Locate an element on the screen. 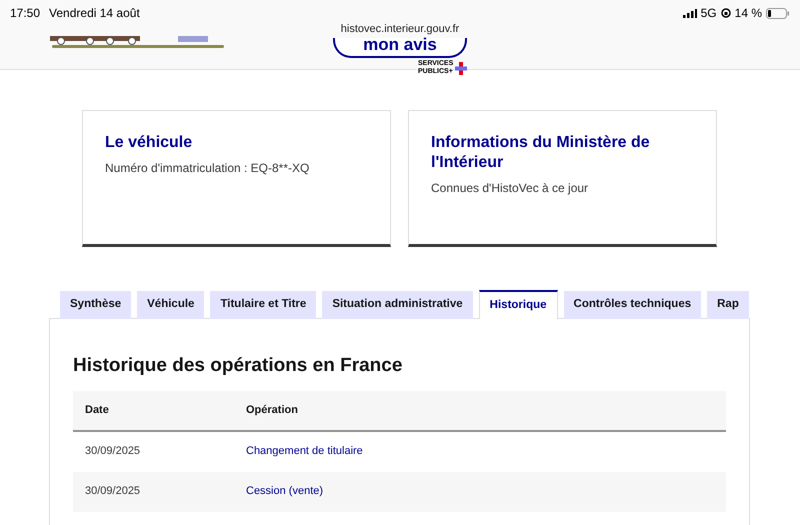 Image resolution: width=800 pixels, height=525 pixels. rotation-lock-icon is located at coordinates (725, 13).